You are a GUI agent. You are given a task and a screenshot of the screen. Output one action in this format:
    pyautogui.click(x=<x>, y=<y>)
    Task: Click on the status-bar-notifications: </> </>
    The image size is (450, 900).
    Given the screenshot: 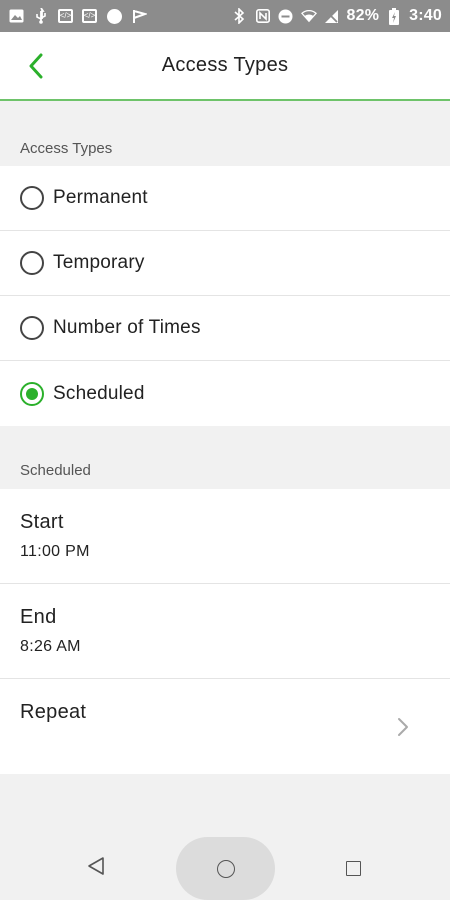 What is the action you would take?
    pyautogui.click(x=77, y=16)
    